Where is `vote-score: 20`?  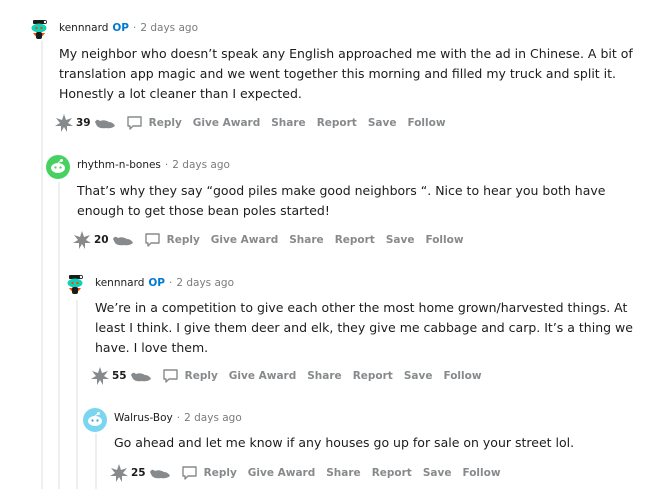
vote-score: 20 is located at coordinates (101, 240).